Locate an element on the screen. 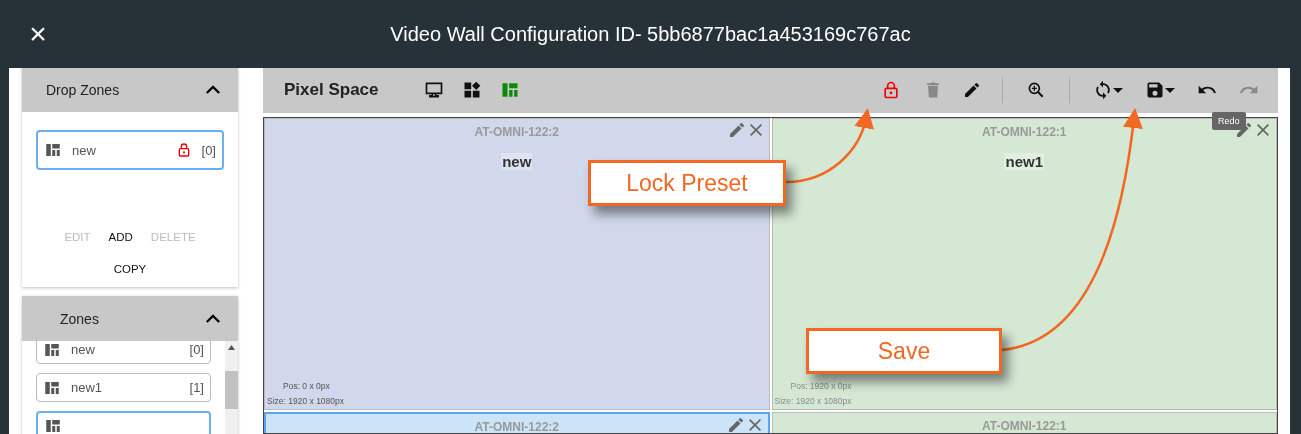  action-button: ADD is located at coordinates (120, 237).